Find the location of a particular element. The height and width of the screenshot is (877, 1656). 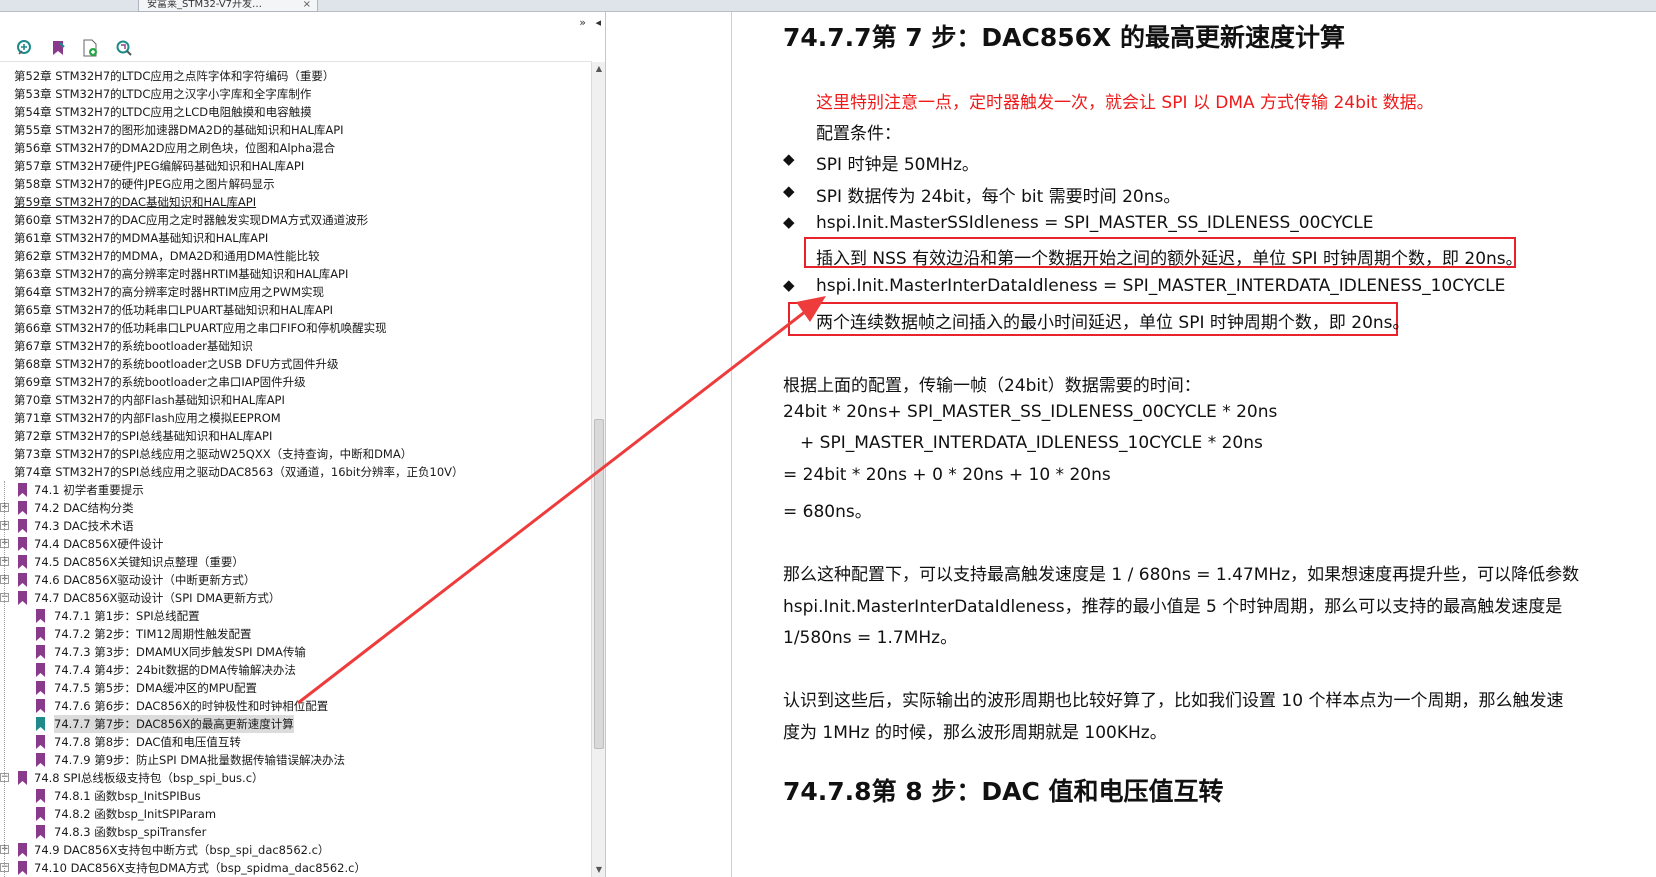

bookmarks-toolbar is located at coordinates (296, 48).